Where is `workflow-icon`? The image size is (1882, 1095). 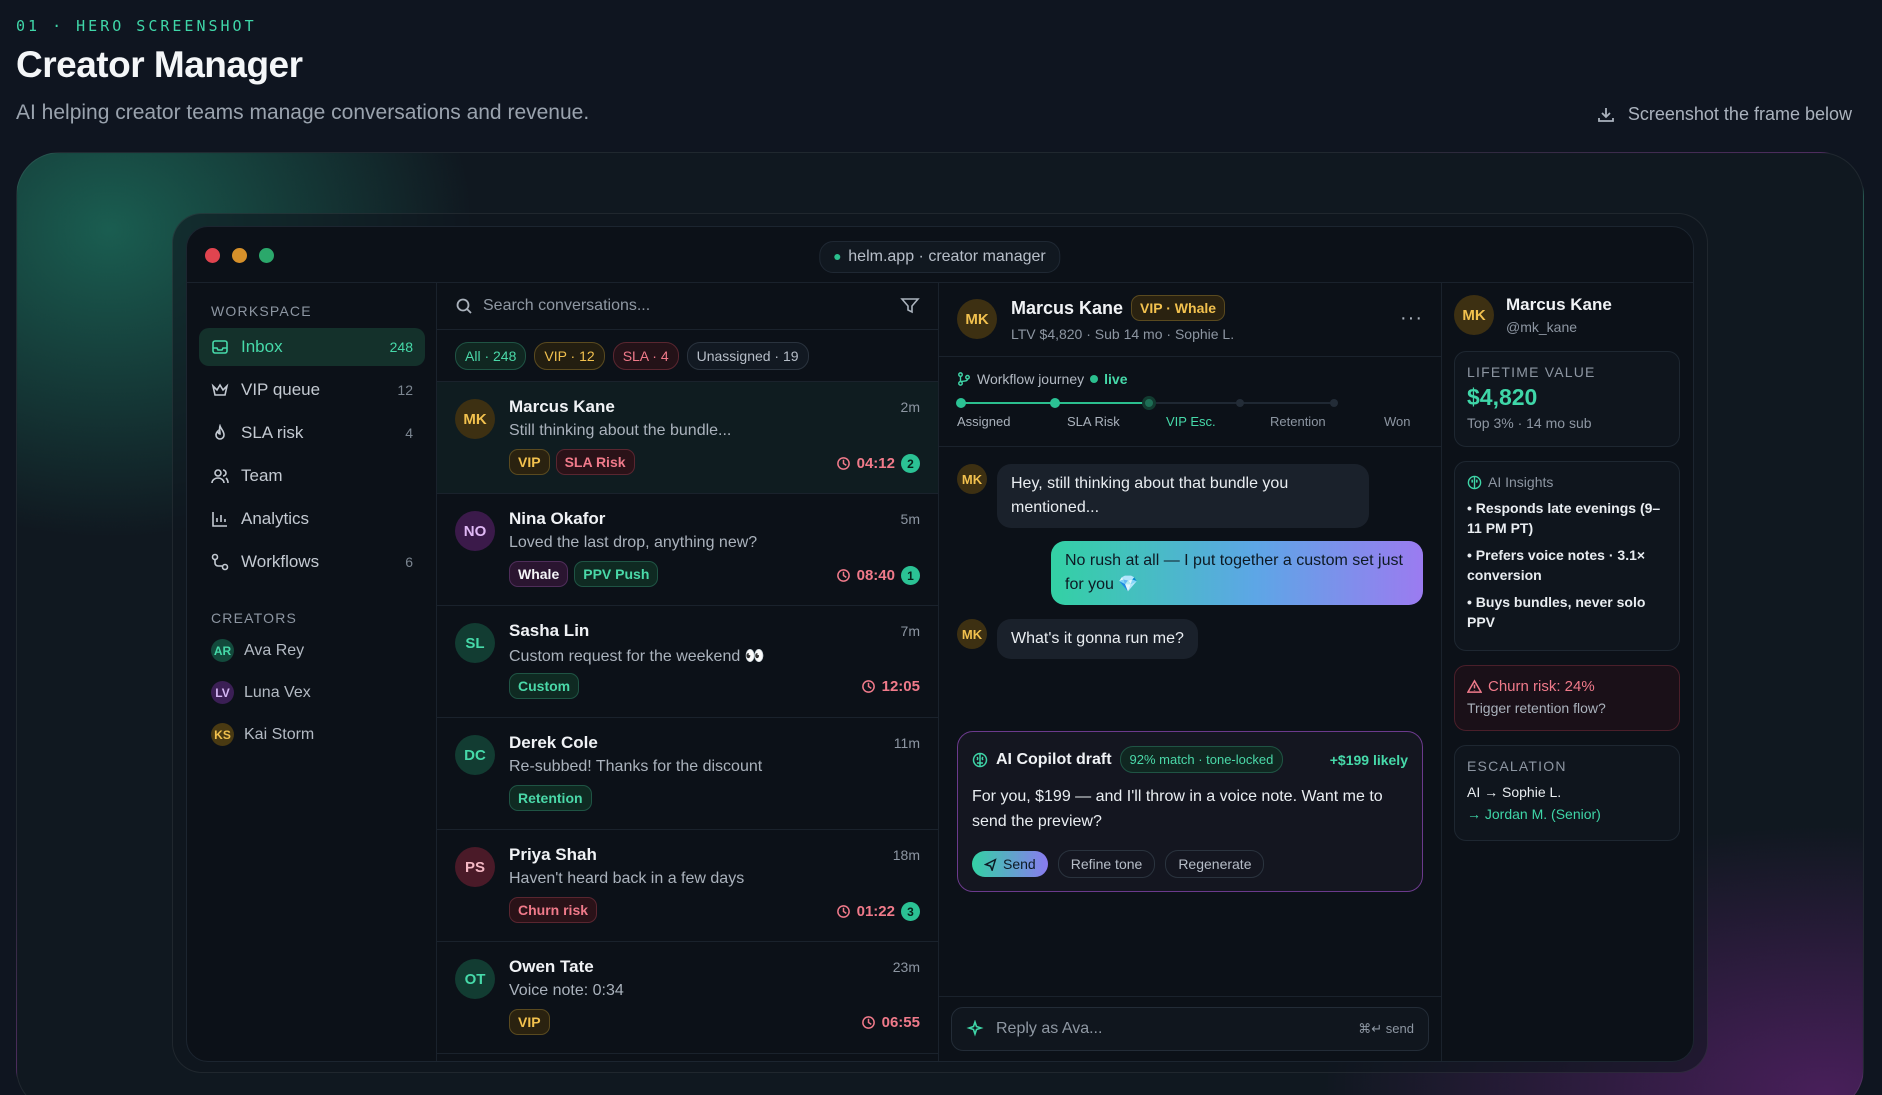
workflow-icon is located at coordinates (220, 562).